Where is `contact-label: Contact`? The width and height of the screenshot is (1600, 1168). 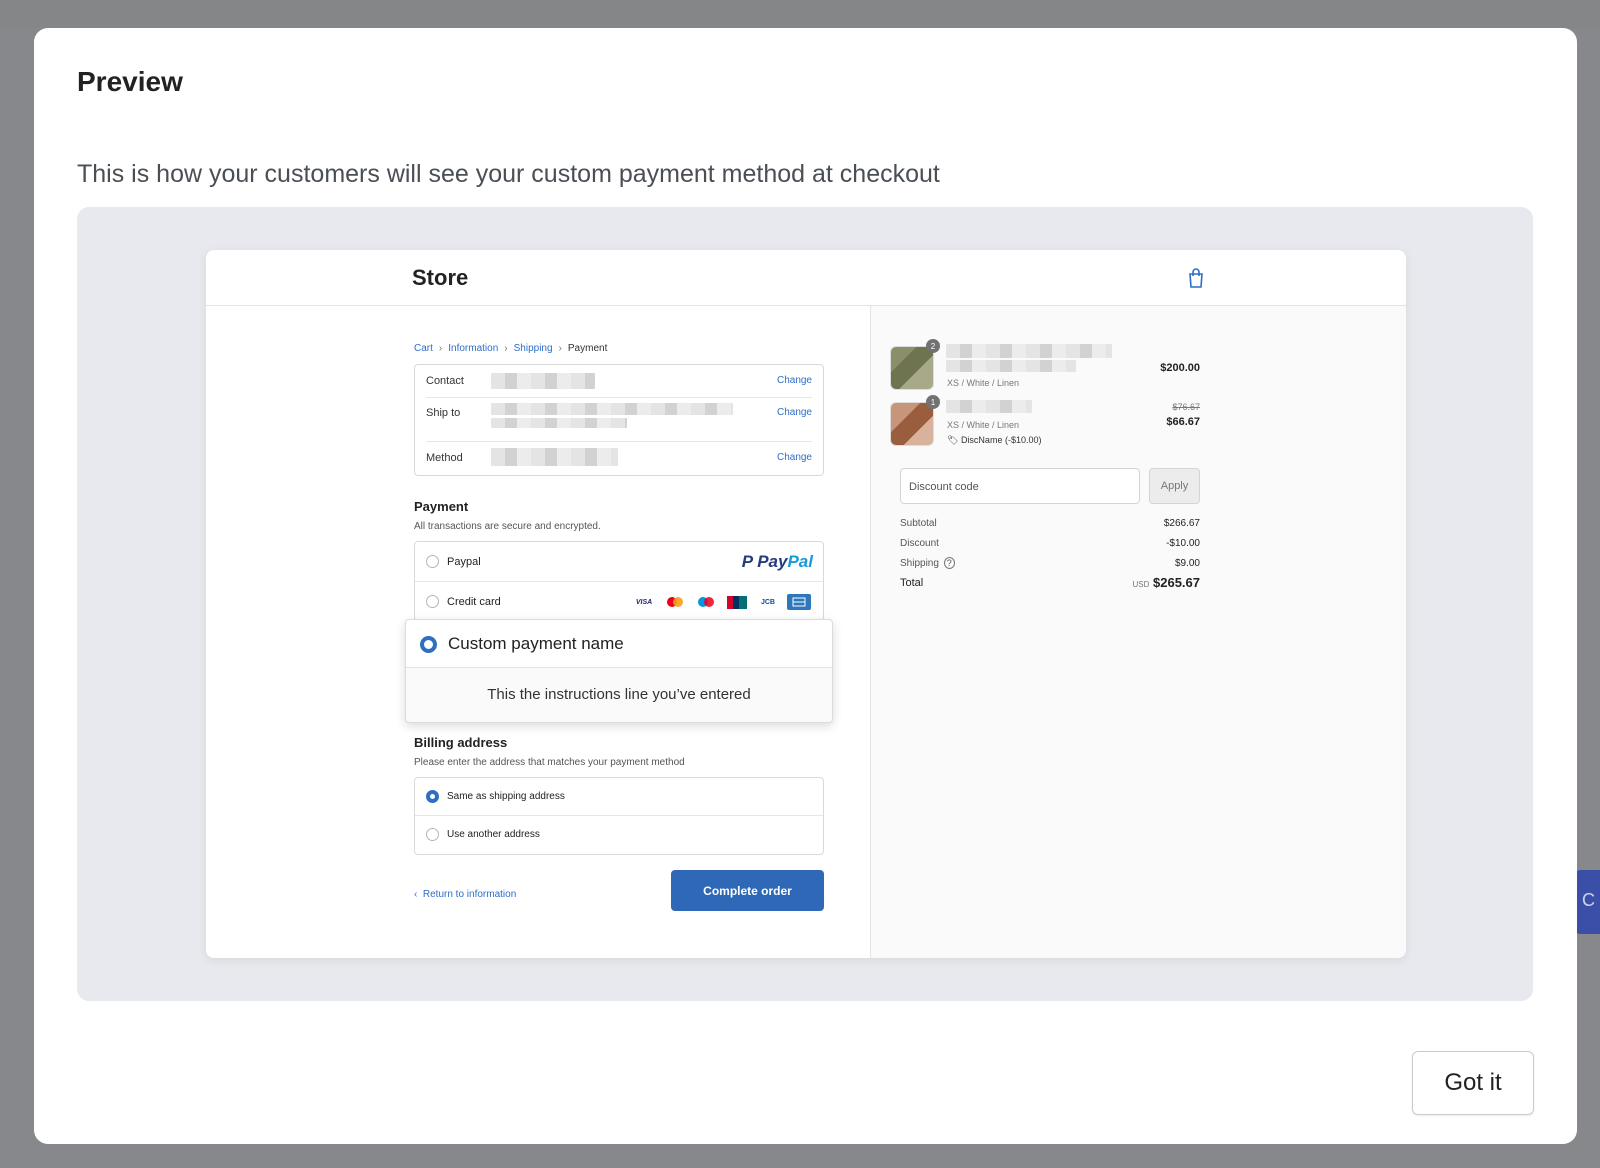
contact-label: Contact is located at coordinates (445, 381).